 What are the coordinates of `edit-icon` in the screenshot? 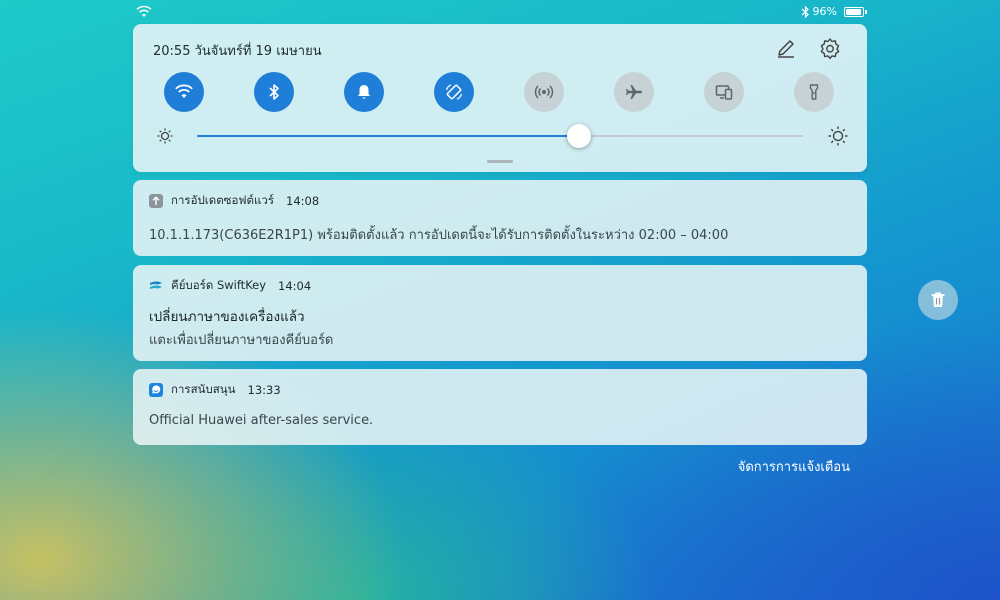 It's located at (786, 48).